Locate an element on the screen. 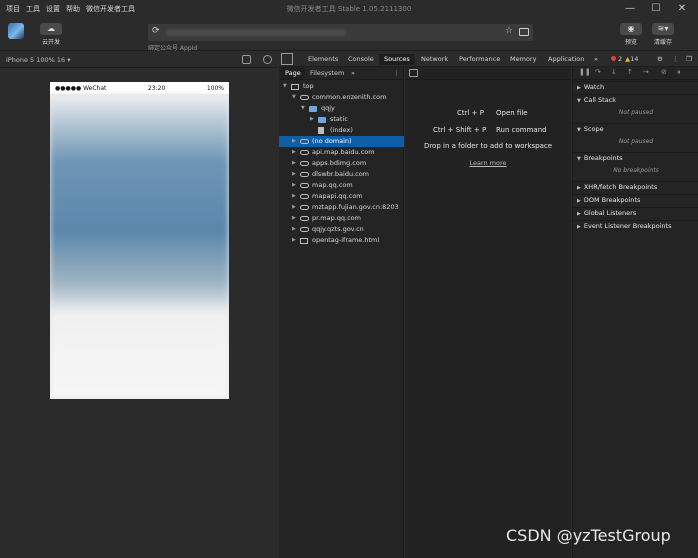 The width and height of the screenshot is (698, 558). tree-item-label: static is located at coordinates (339, 119).